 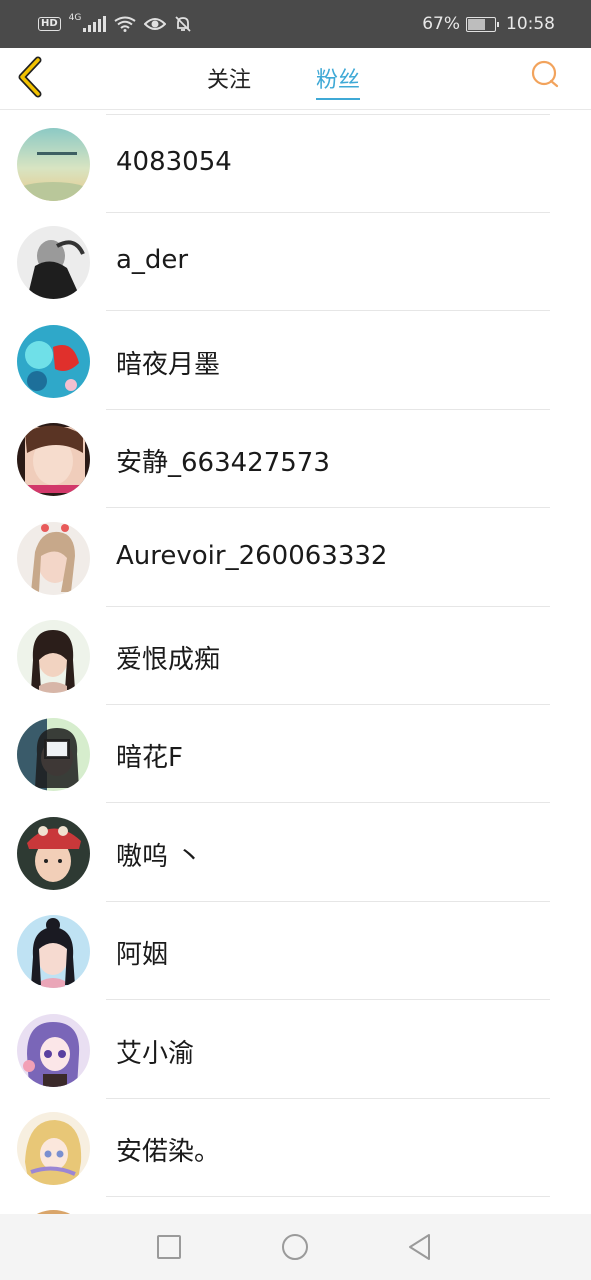 What do you see at coordinates (155, 1053) in the screenshot?
I see `fan-name: 艾小渝` at bounding box center [155, 1053].